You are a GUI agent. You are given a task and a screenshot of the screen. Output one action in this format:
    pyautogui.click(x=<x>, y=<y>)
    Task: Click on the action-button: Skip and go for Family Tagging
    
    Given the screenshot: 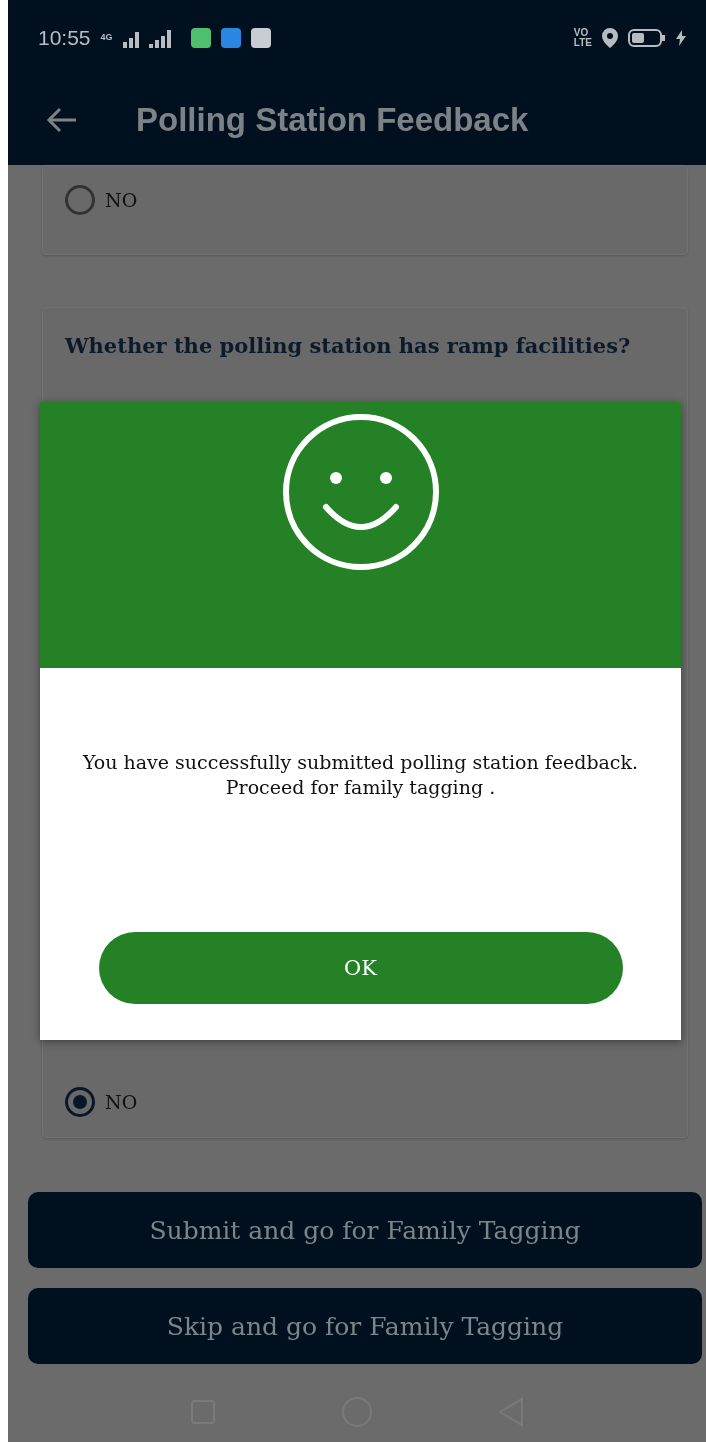 What is the action you would take?
    pyautogui.click(x=365, y=1326)
    